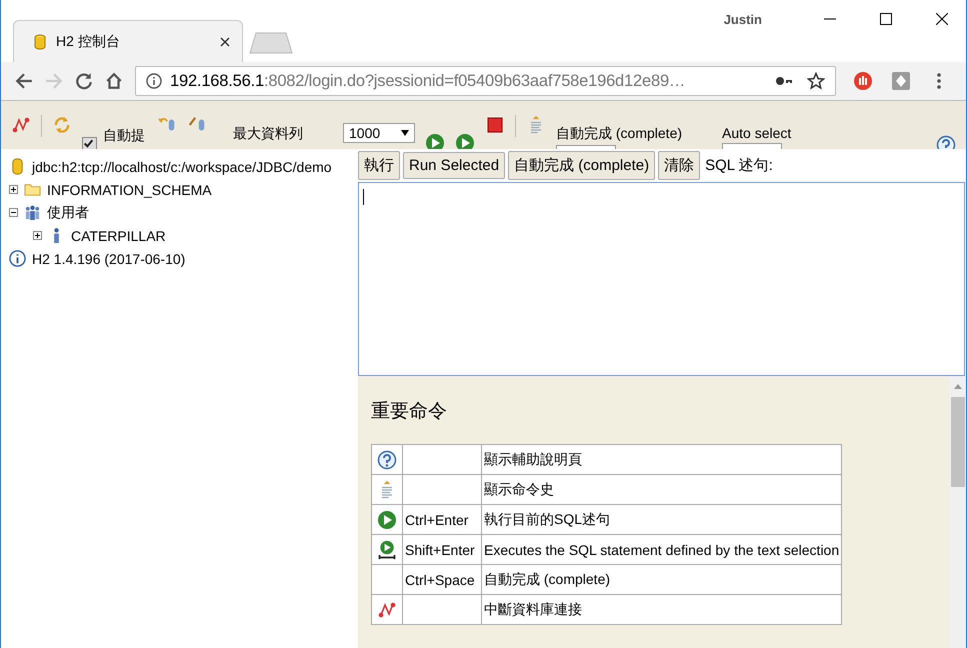 This screenshot has height=648, width=967. I want to click on tree-item: 使用者, so click(68, 213).